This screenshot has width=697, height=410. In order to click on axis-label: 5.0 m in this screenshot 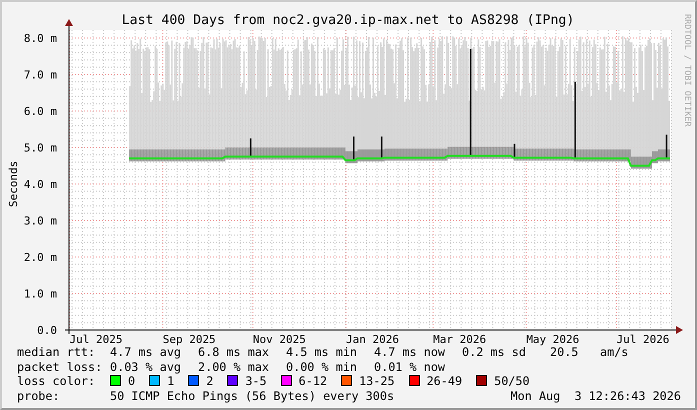, I will do `click(40, 148)`.